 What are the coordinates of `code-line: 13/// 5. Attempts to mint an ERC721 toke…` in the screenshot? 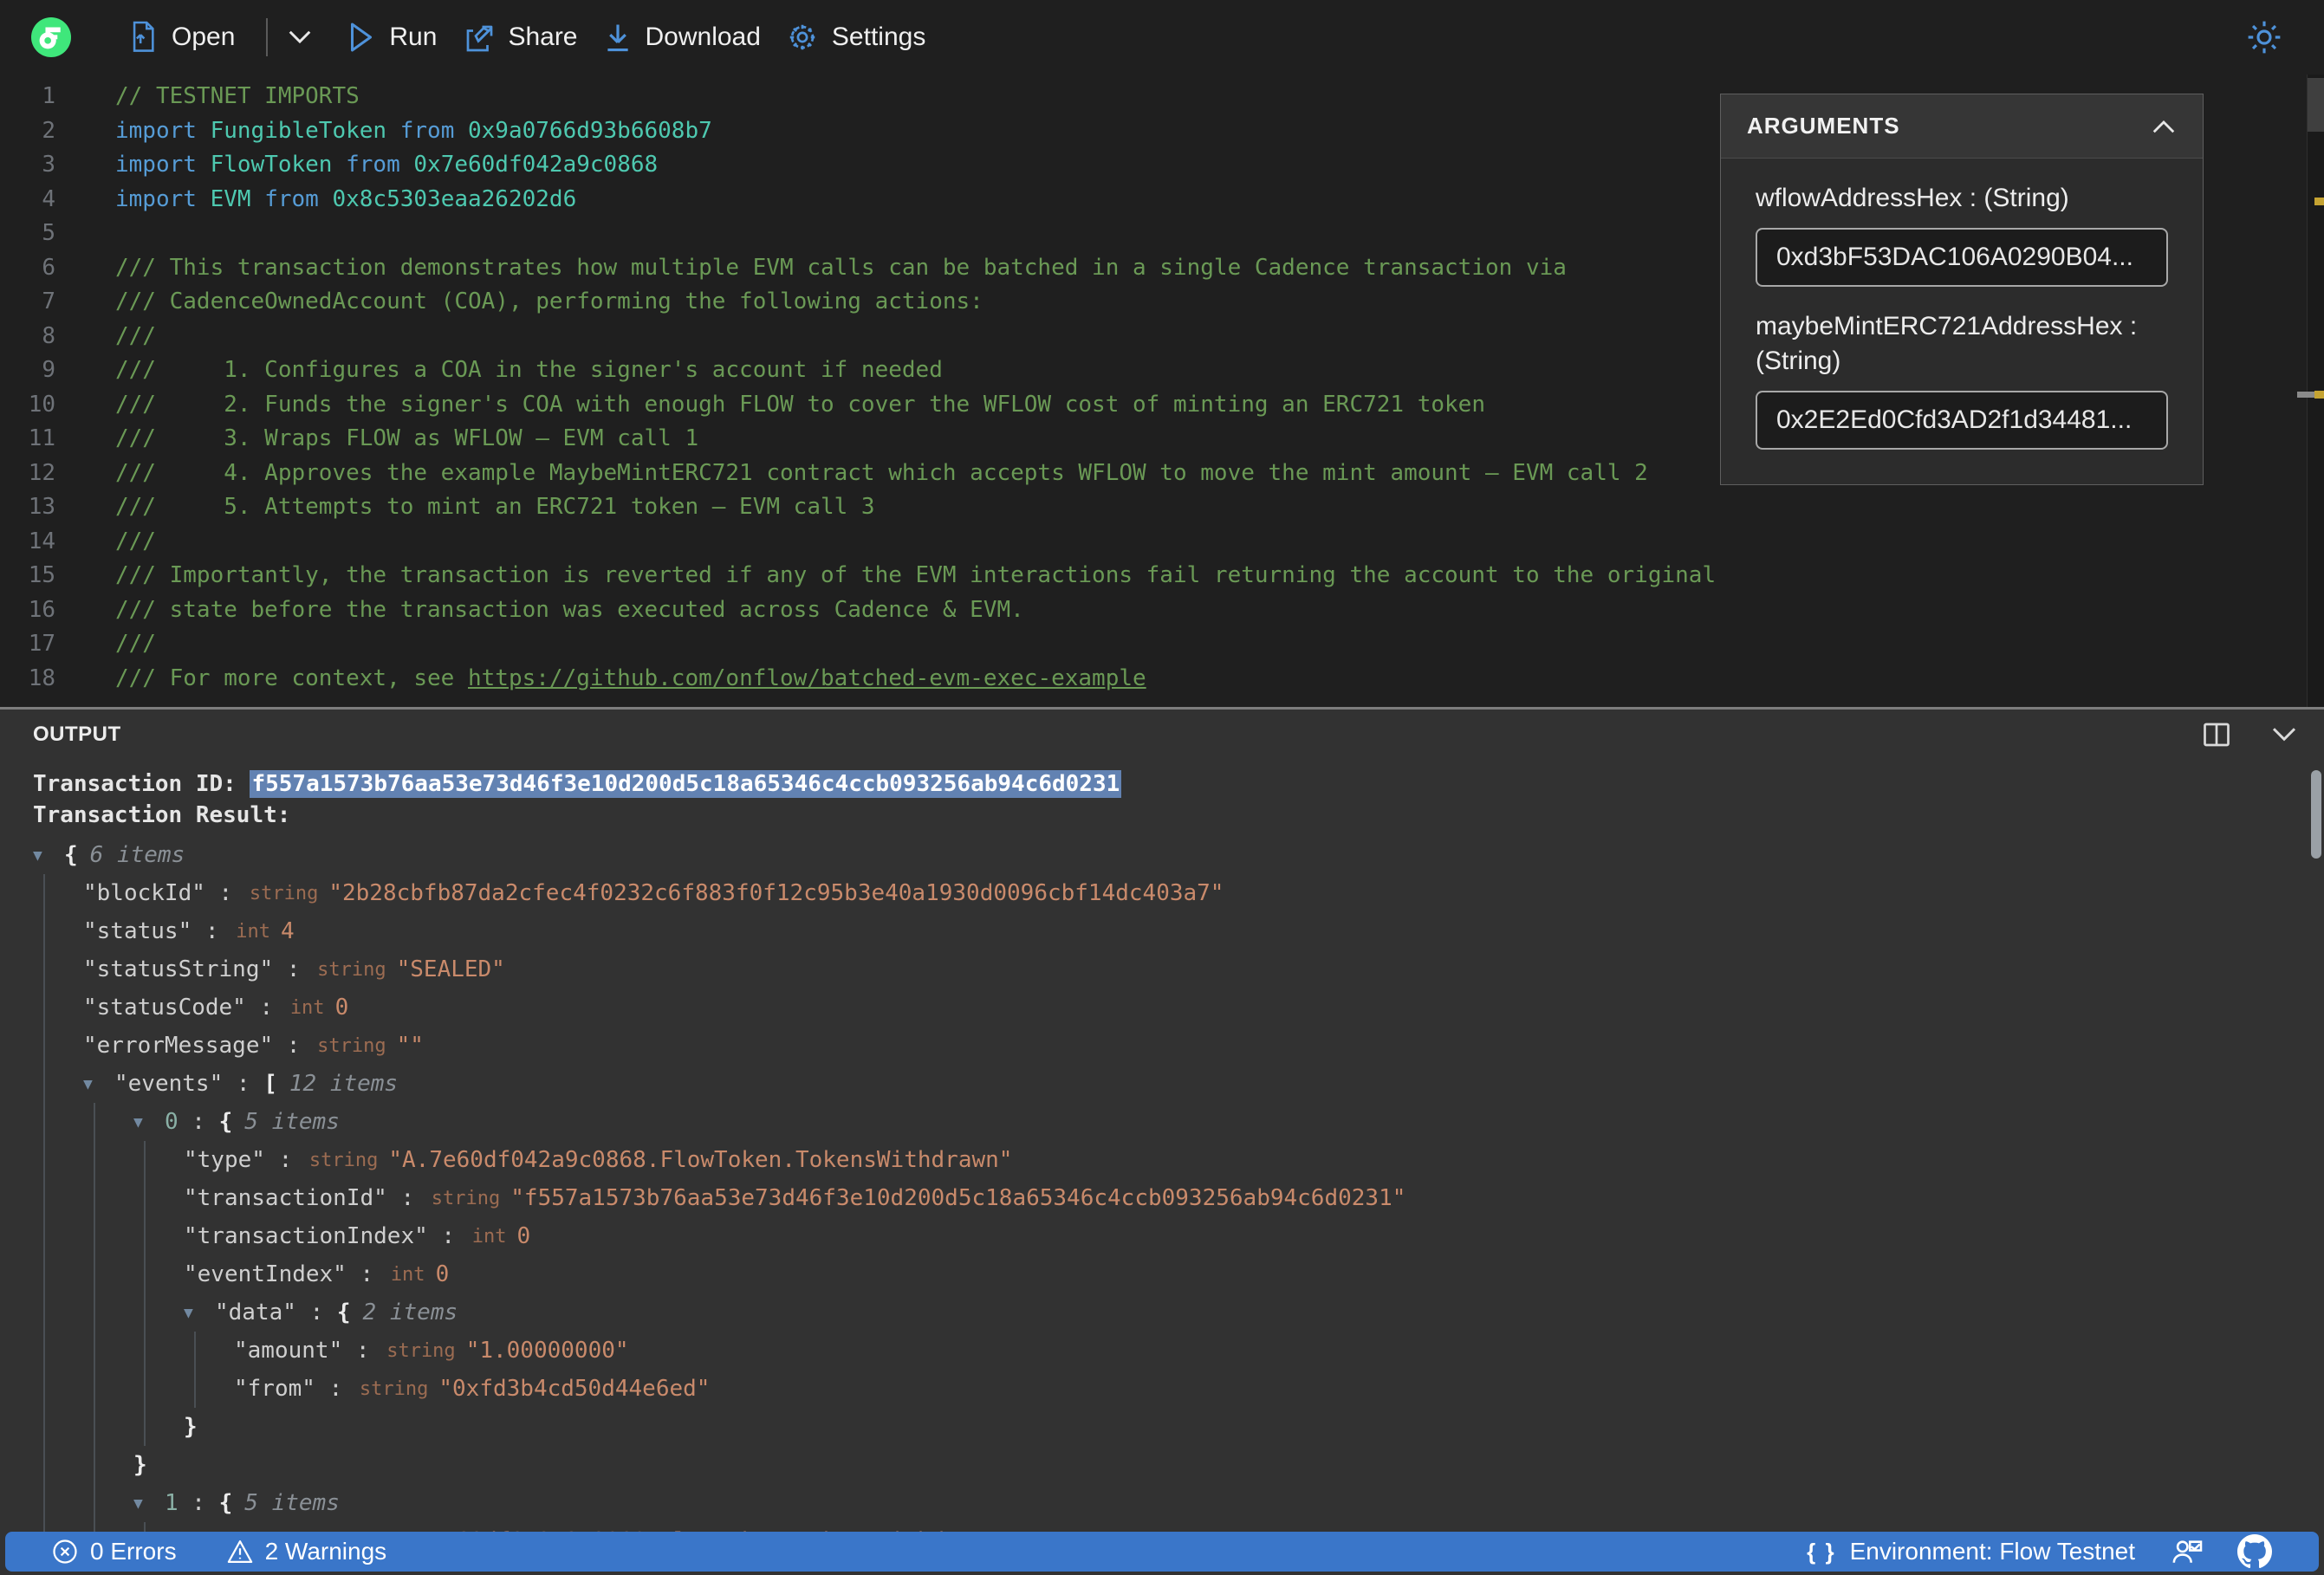 It's located at (1162, 508).